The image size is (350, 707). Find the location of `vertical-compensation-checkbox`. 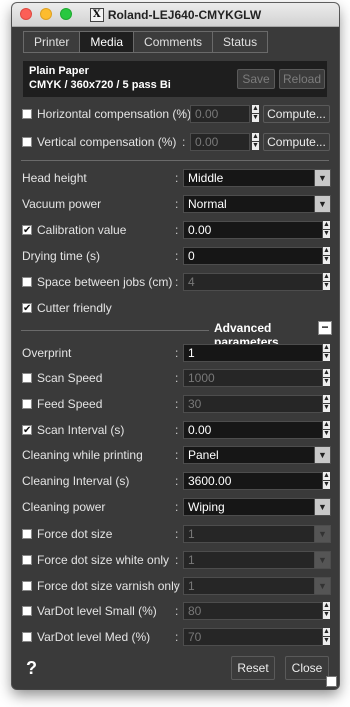

vertical-compensation-checkbox is located at coordinates (27, 142).